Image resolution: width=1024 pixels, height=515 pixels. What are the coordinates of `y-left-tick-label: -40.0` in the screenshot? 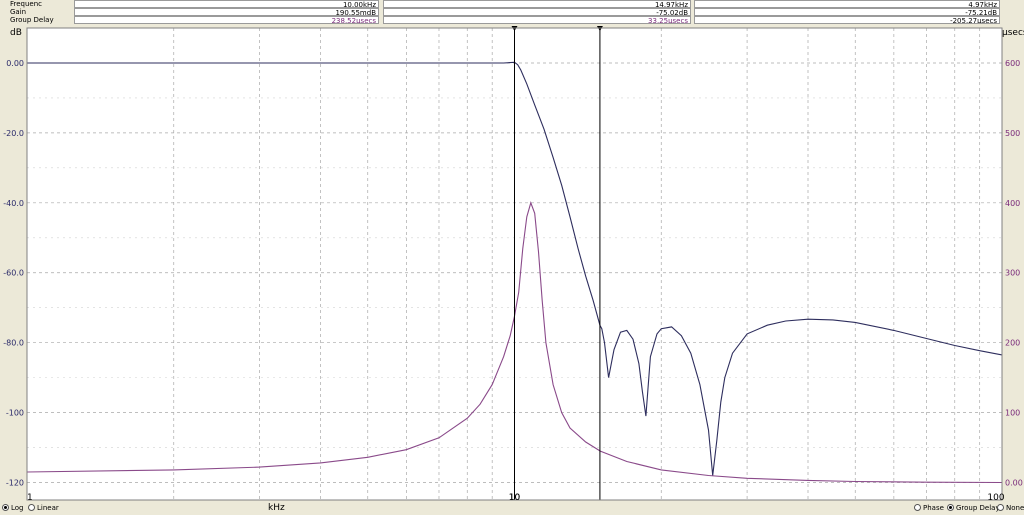 It's located at (13, 203).